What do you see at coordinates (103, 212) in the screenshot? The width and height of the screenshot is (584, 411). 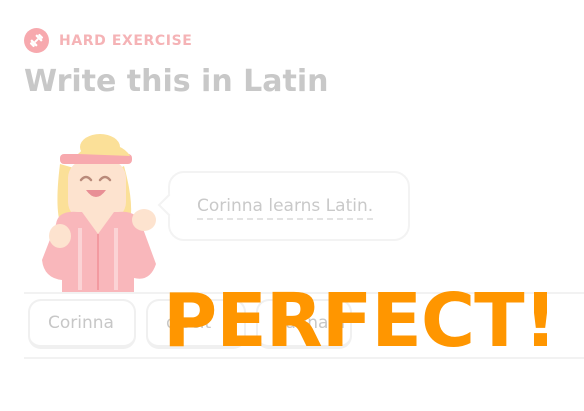 I see `character-illustration` at bounding box center [103, 212].